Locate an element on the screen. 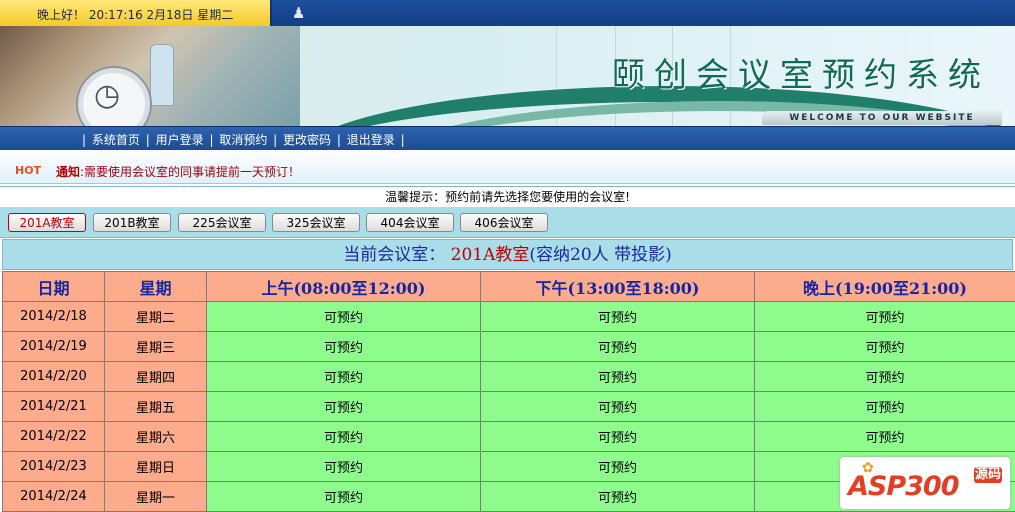 This screenshot has width=1015, height=512. nav-home: 系统首页 is located at coordinates (116, 140).